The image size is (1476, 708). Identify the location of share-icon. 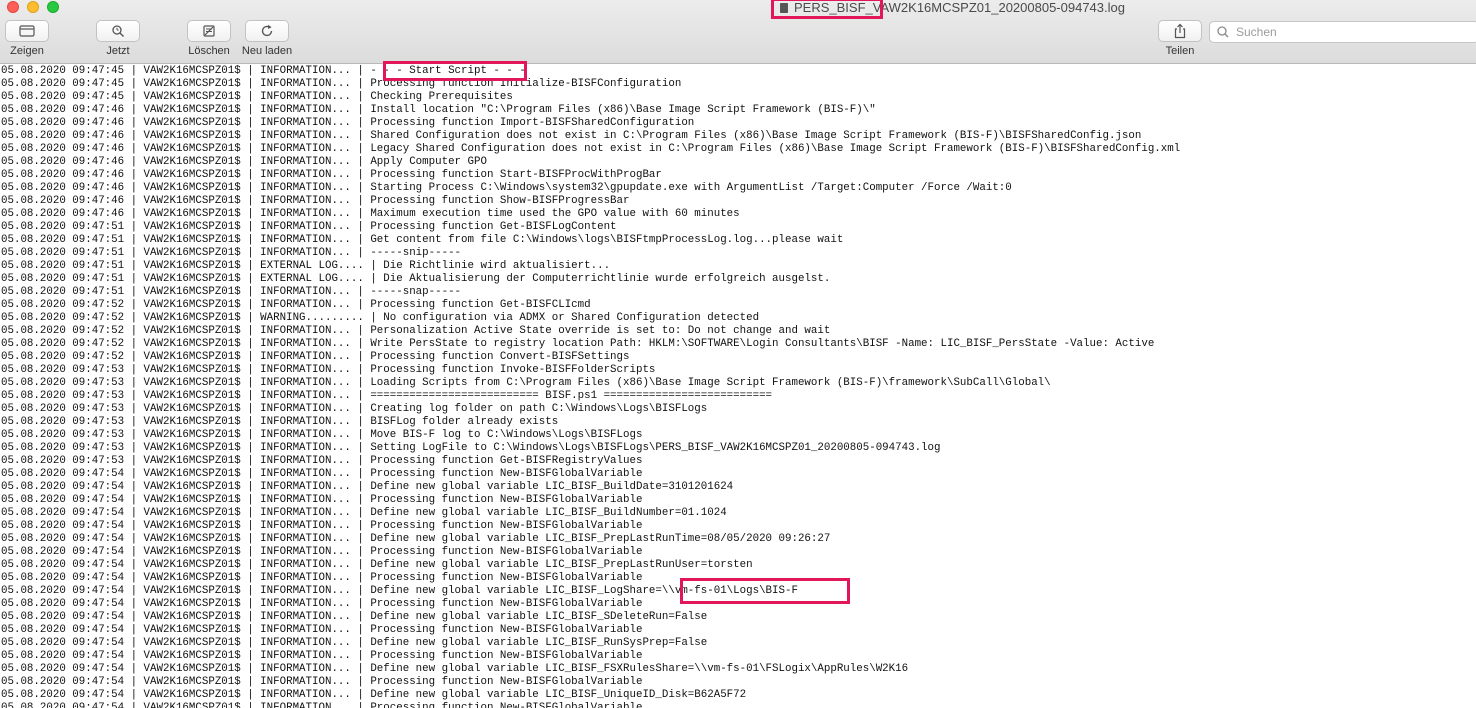
(1180, 31).